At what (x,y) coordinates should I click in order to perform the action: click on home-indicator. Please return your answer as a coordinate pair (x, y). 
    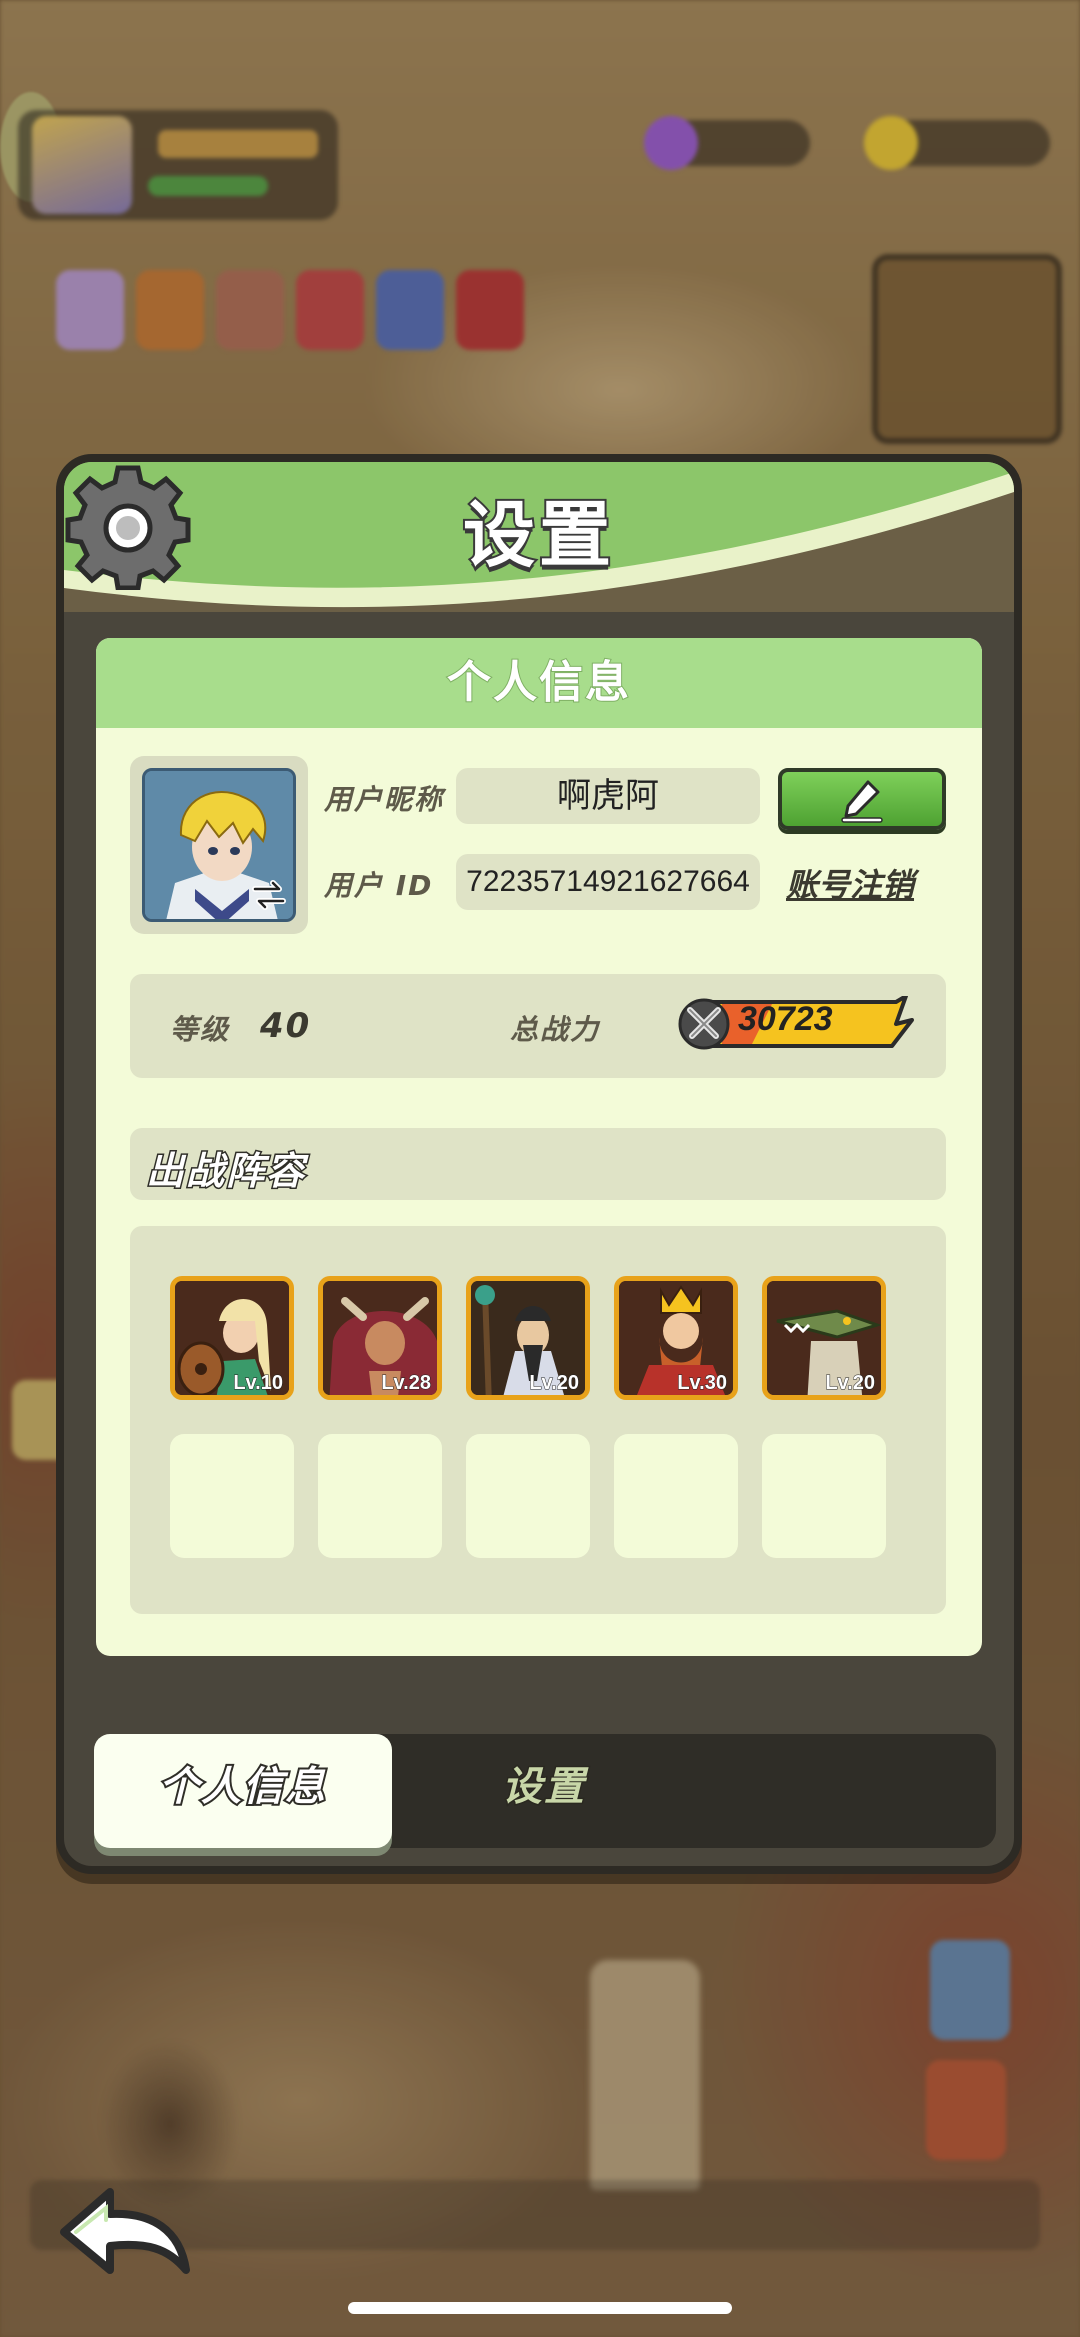
    Looking at the image, I should click on (540, 2308).